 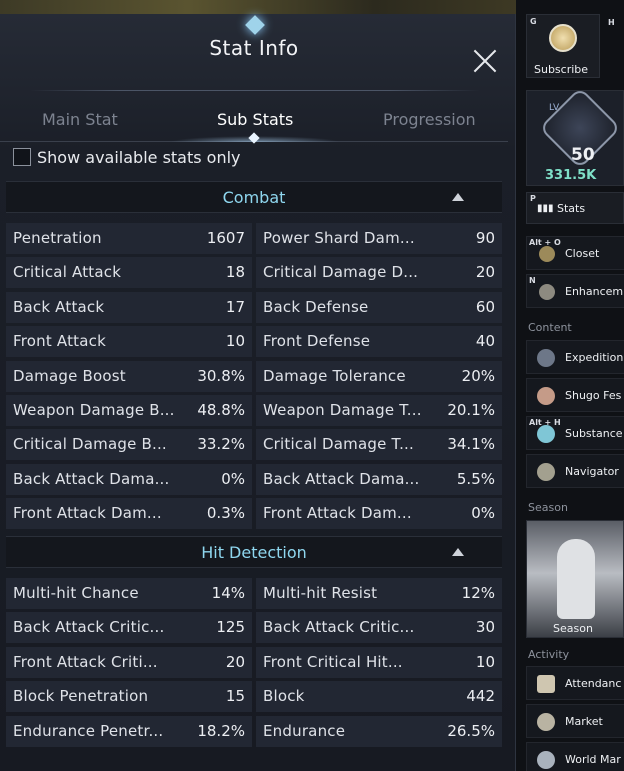 What do you see at coordinates (533, 198) in the screenshot?
I see `hotkey-label: P` at bounding box center [533, 198].